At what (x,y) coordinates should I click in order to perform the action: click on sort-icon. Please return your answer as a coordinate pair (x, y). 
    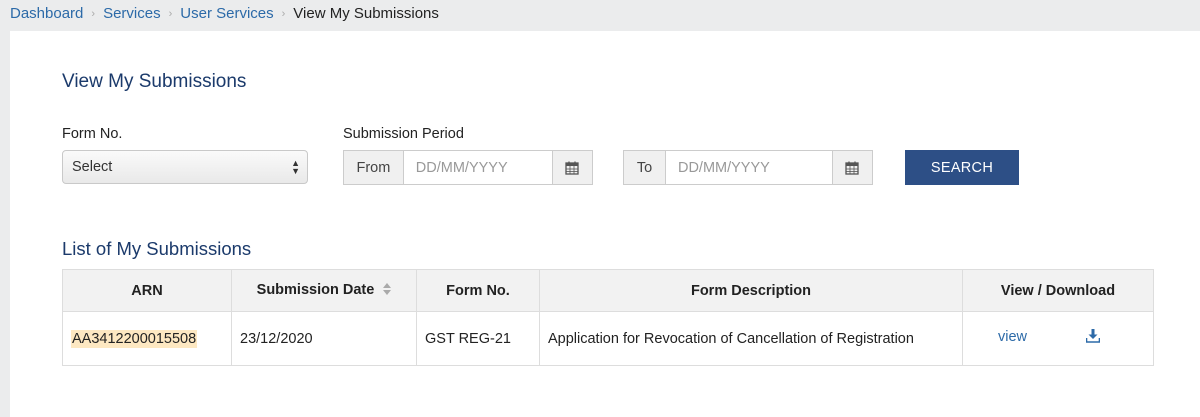
    Looking at the image, I should click on (387, 290).